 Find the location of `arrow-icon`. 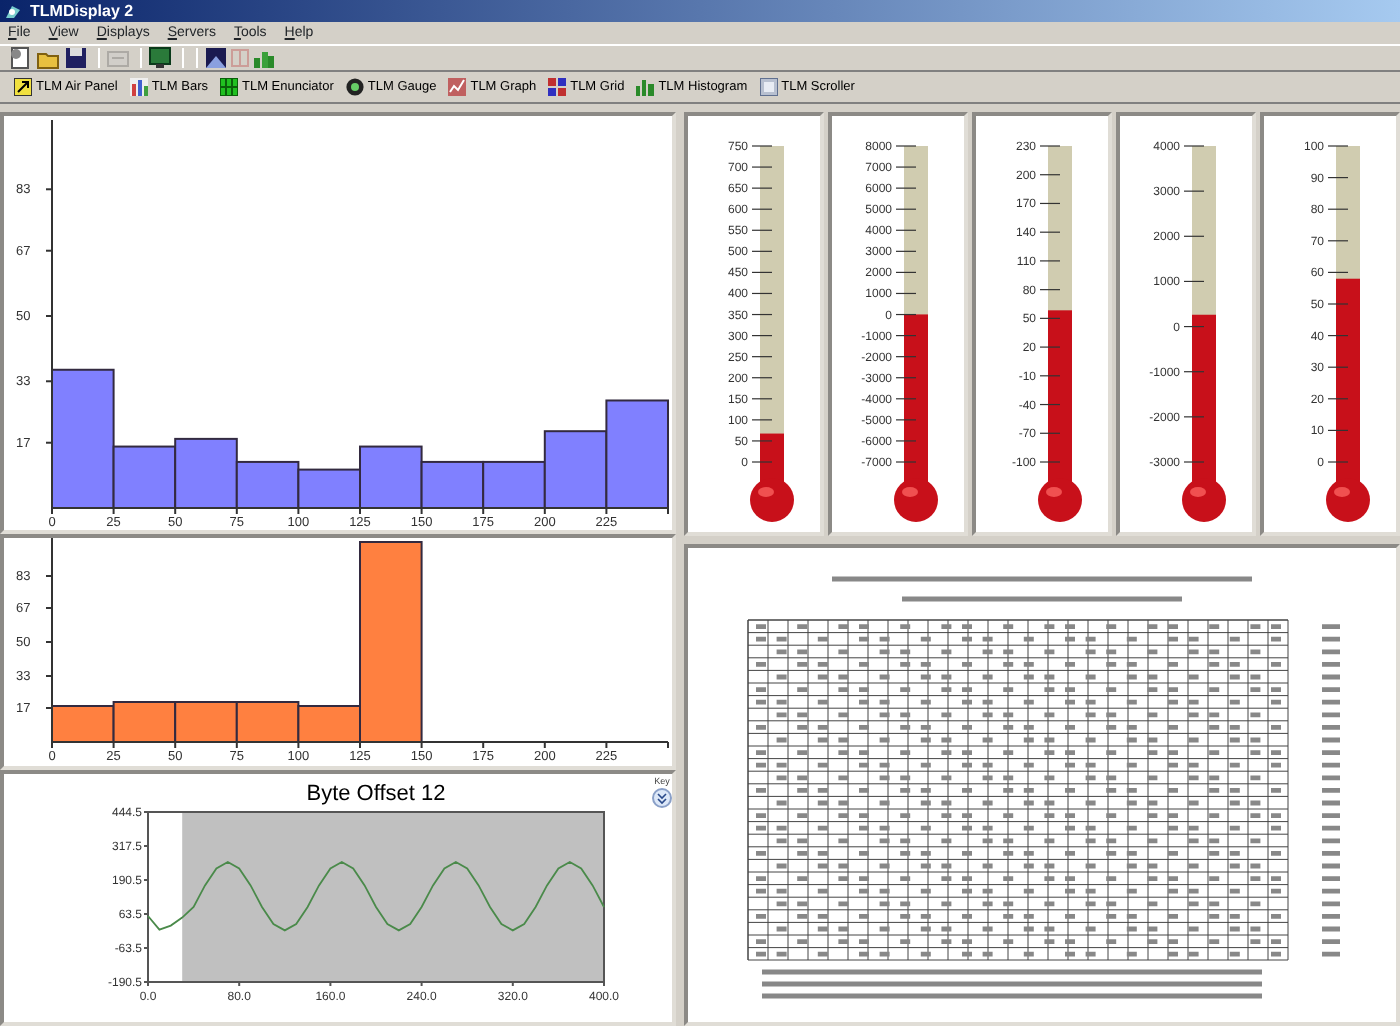

arrow-icon is located at coordinates (23, 86).